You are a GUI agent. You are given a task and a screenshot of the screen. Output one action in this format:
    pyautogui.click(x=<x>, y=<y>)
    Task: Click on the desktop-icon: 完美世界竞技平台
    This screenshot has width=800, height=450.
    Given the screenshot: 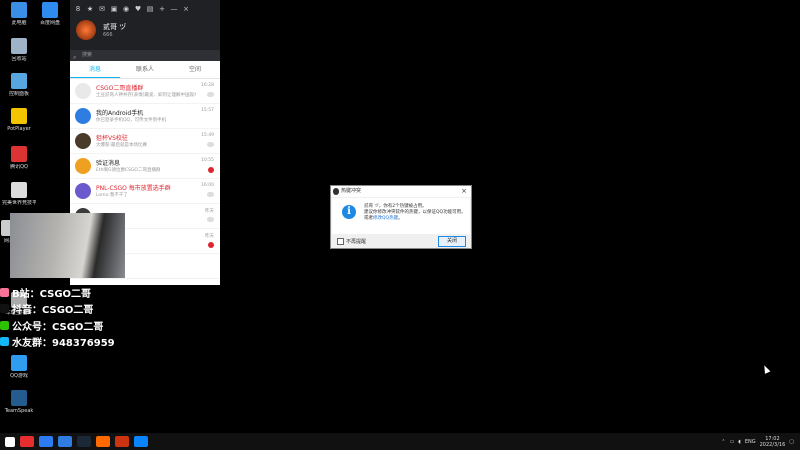 What is the action you would take?
    pyautogui.click(x=19, y=194)
    